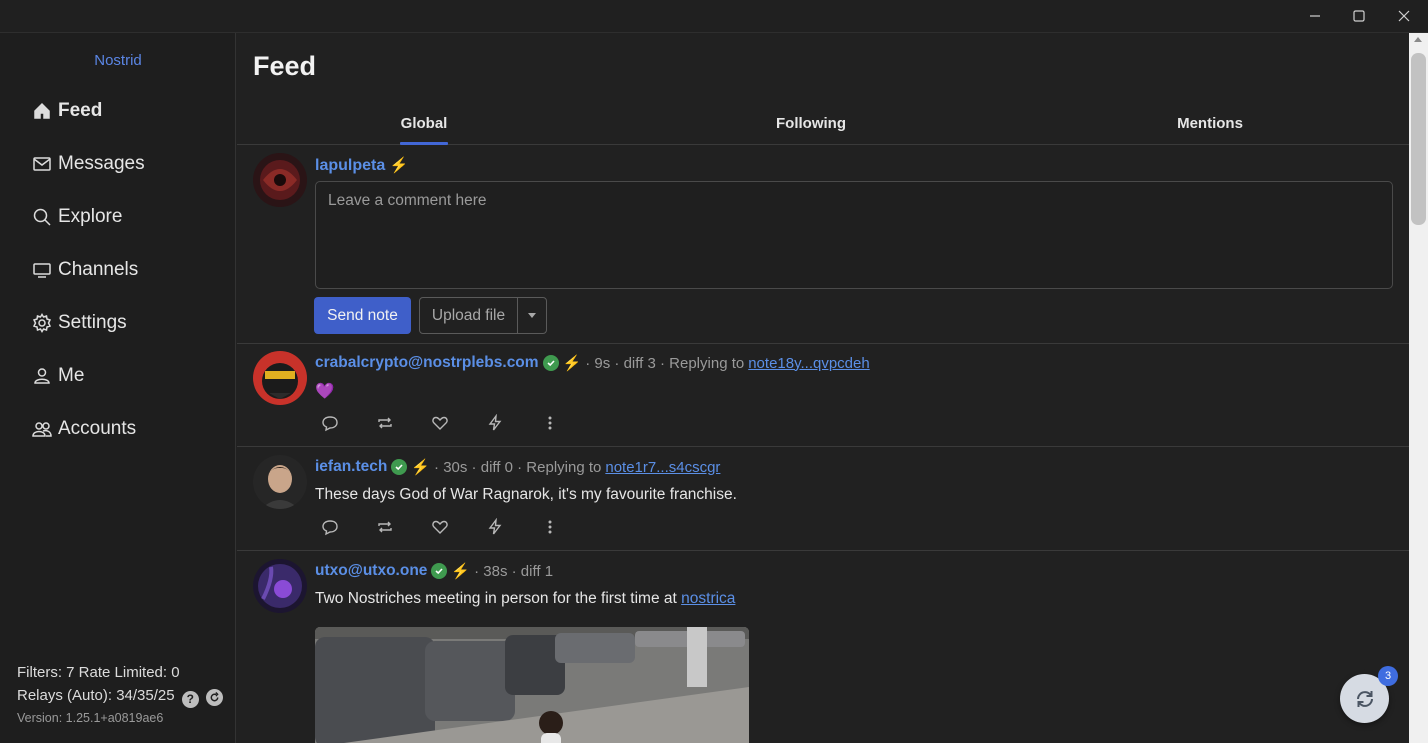  Describe the element at coordinates (42, 217) in the screenshot. I see `search-icon` at that location.